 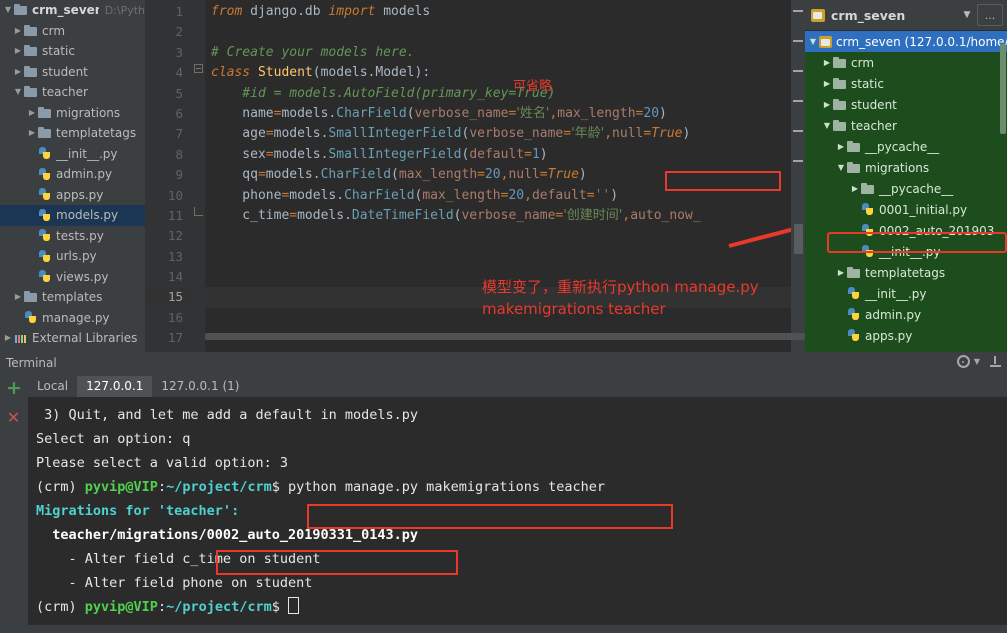 I want to click on line-number: 13, so click(x=168, y=257).